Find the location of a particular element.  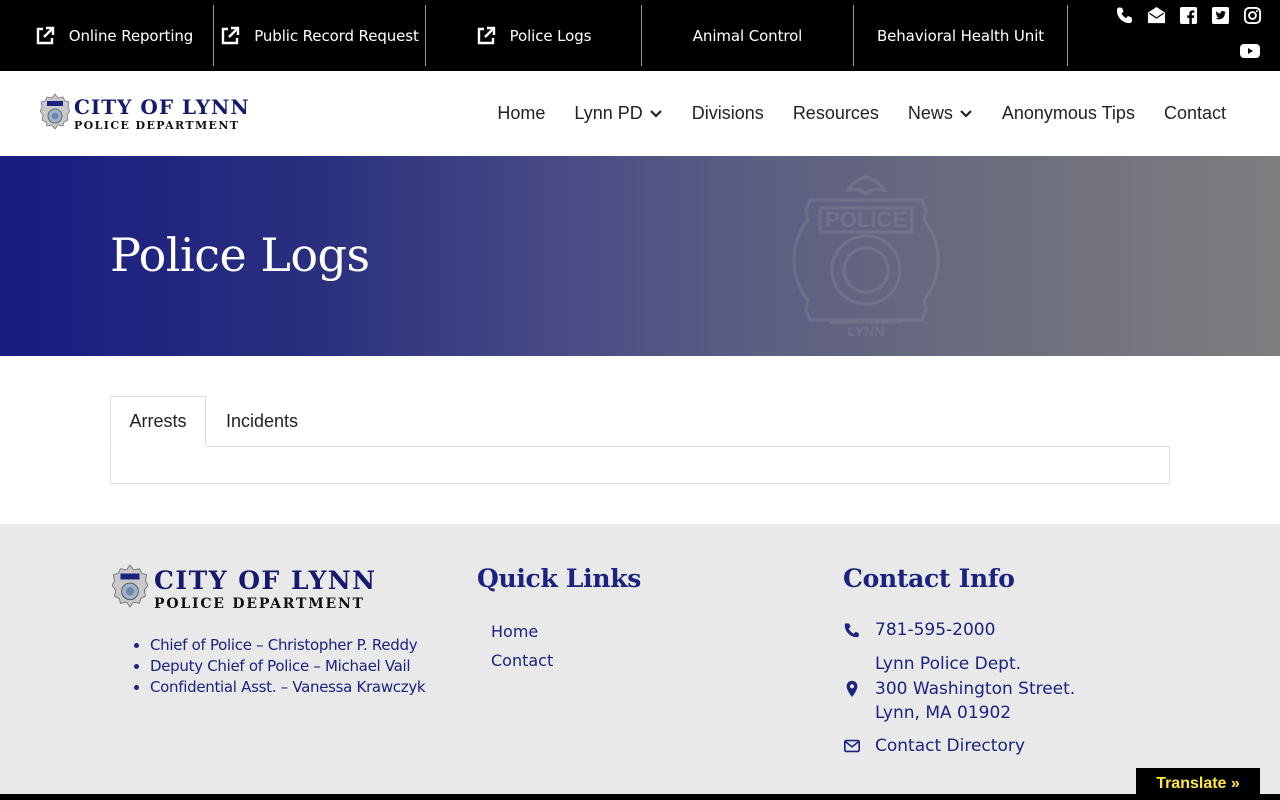

svg-text: POLICE is located at coordinates (866, 219).